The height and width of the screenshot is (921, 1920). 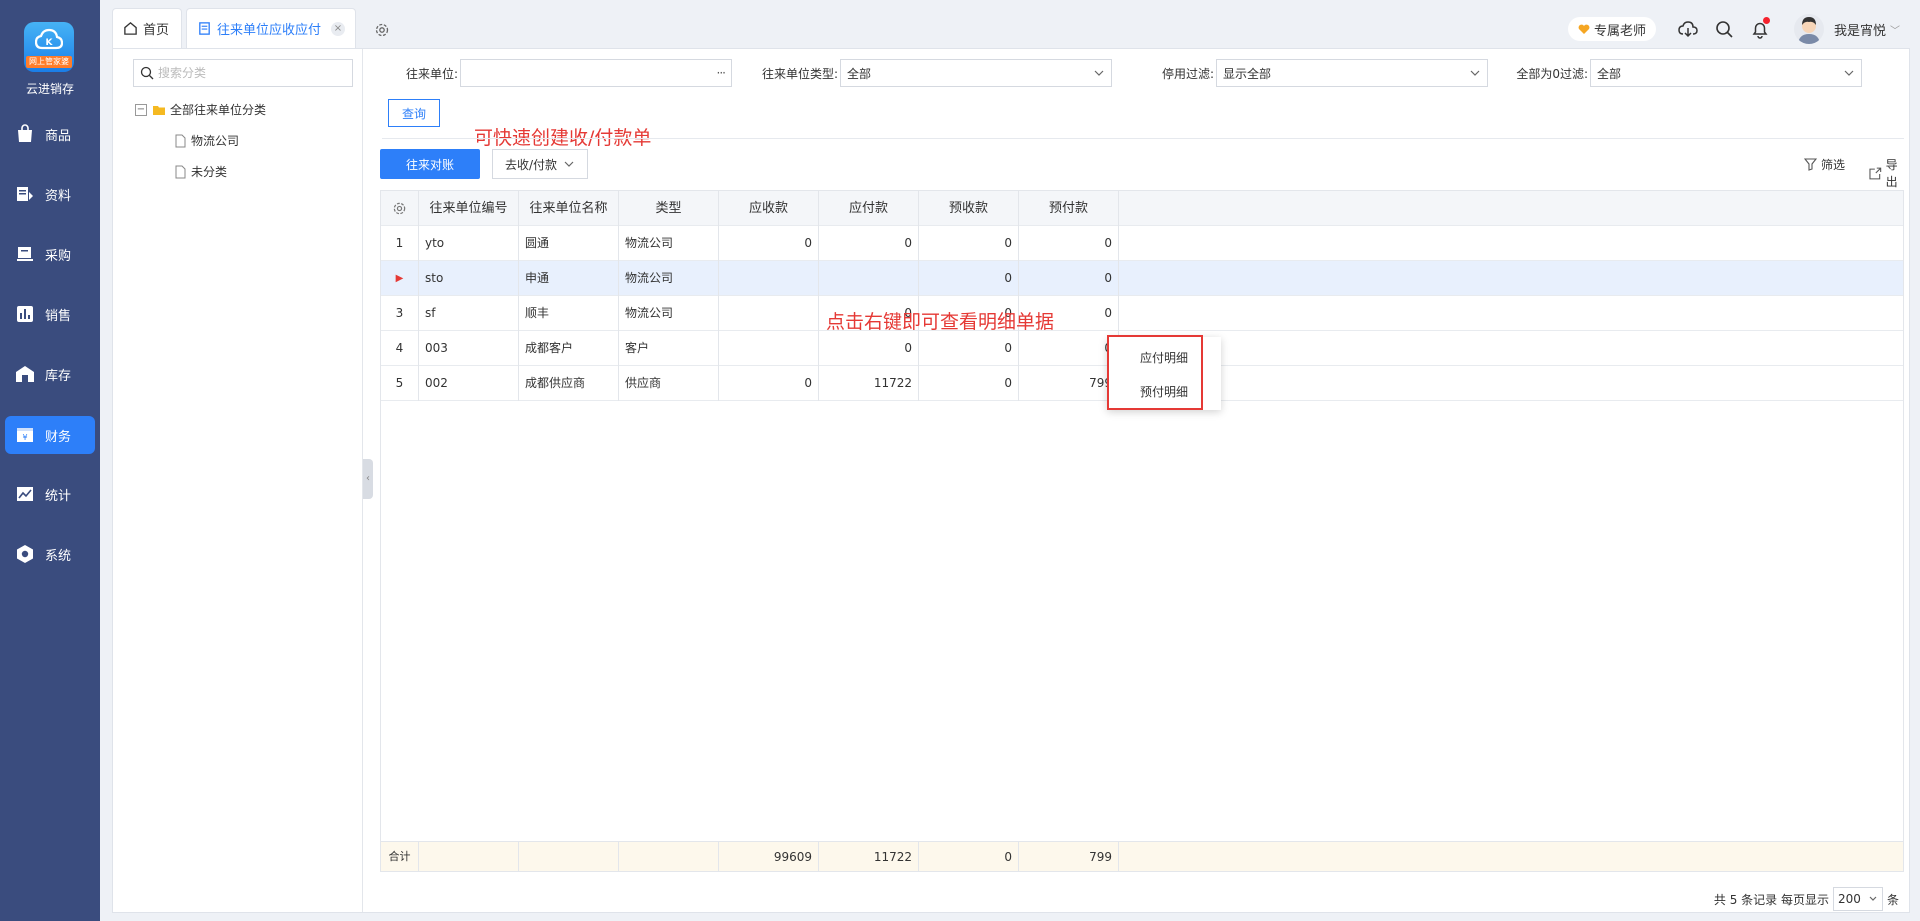 I want to click on sidebar-item-statistics: 统计, so click(x=50, y=494).